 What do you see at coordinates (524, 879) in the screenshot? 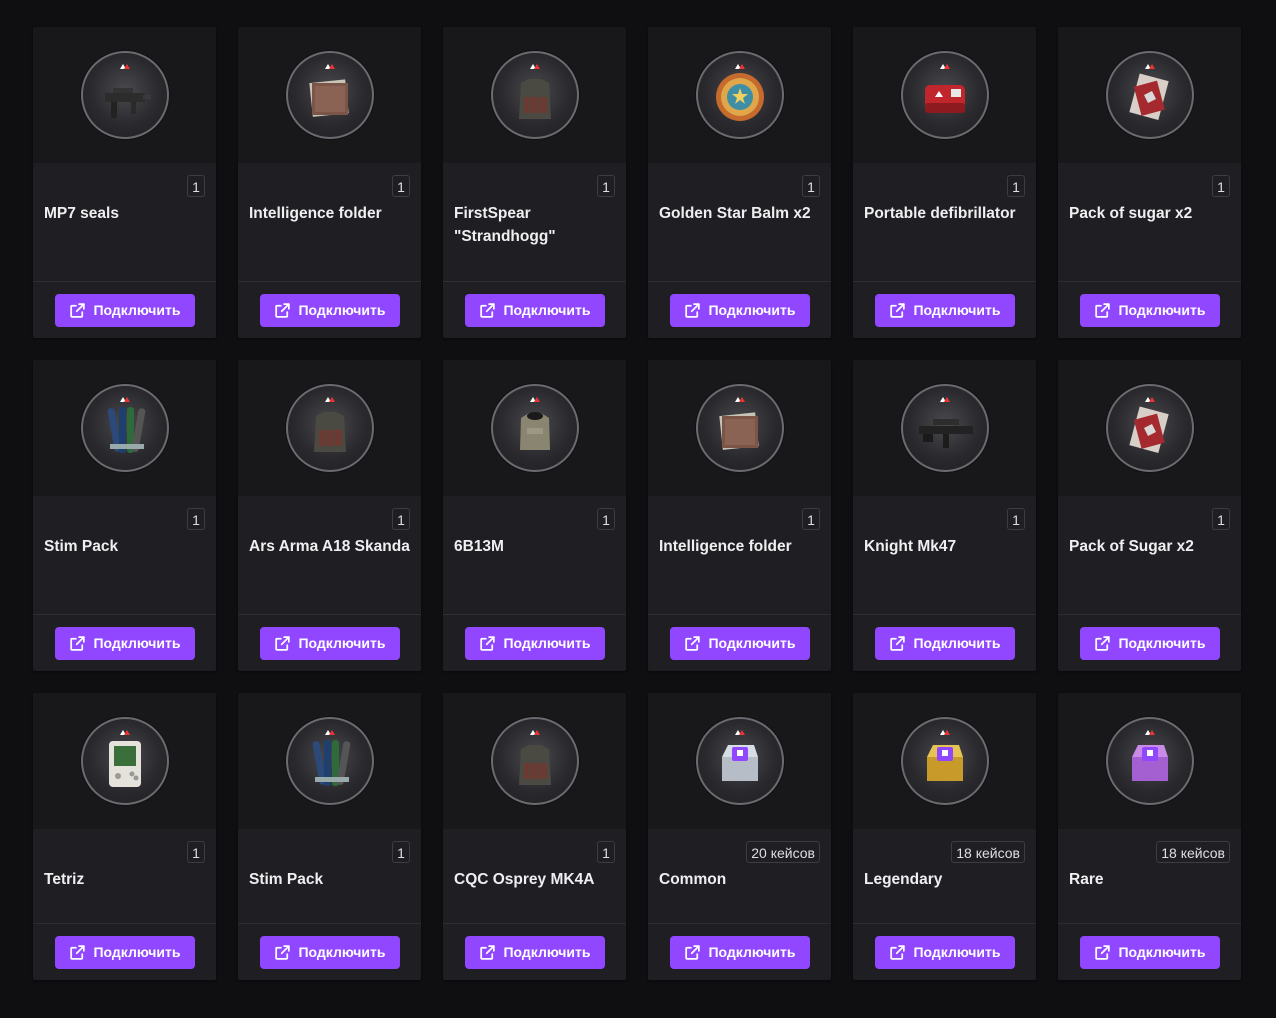
I see `drop-name: CQC Osprey MK4A` at bounding box center [524, 879].